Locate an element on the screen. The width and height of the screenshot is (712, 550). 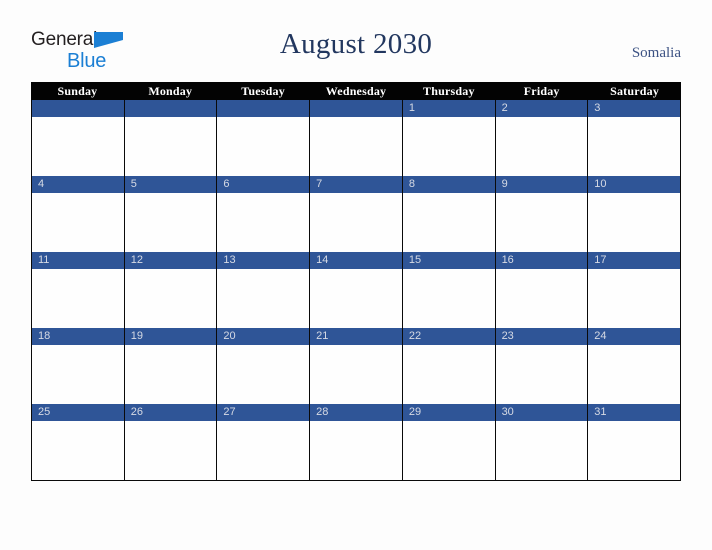
day-number-band: 30 is located at coordinates (541, 412).